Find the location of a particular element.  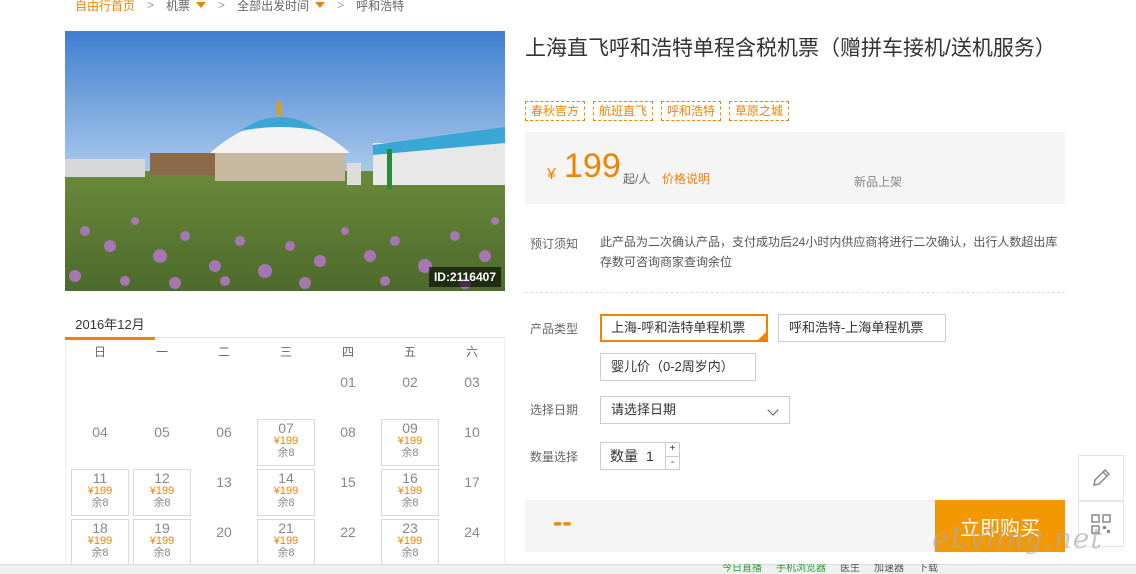

breadcrumb-time-dropdown: 全部出发时间 is located at coordinates (281, 7).